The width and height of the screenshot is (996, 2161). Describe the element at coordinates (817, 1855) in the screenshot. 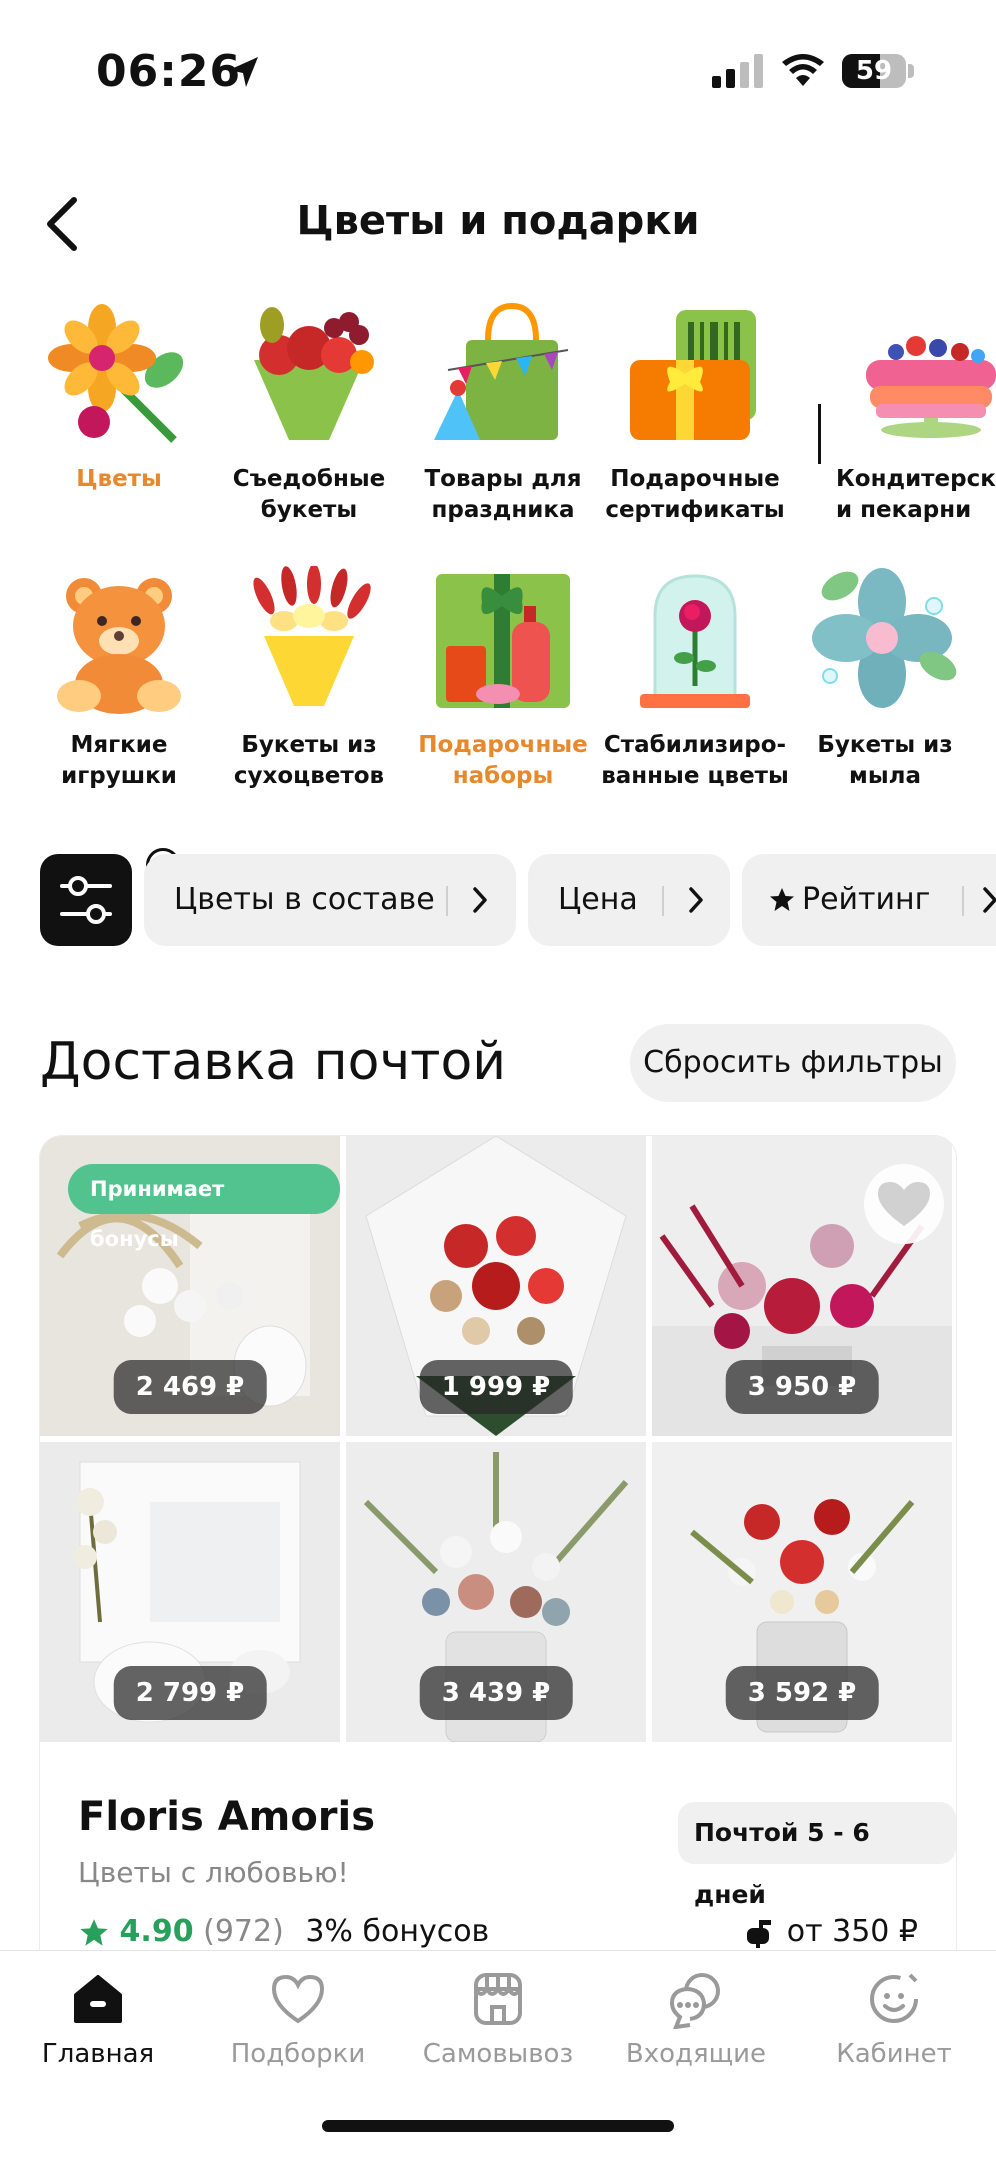

I see `delivery-badge: Почтой 5 - 6 дней` at that location.